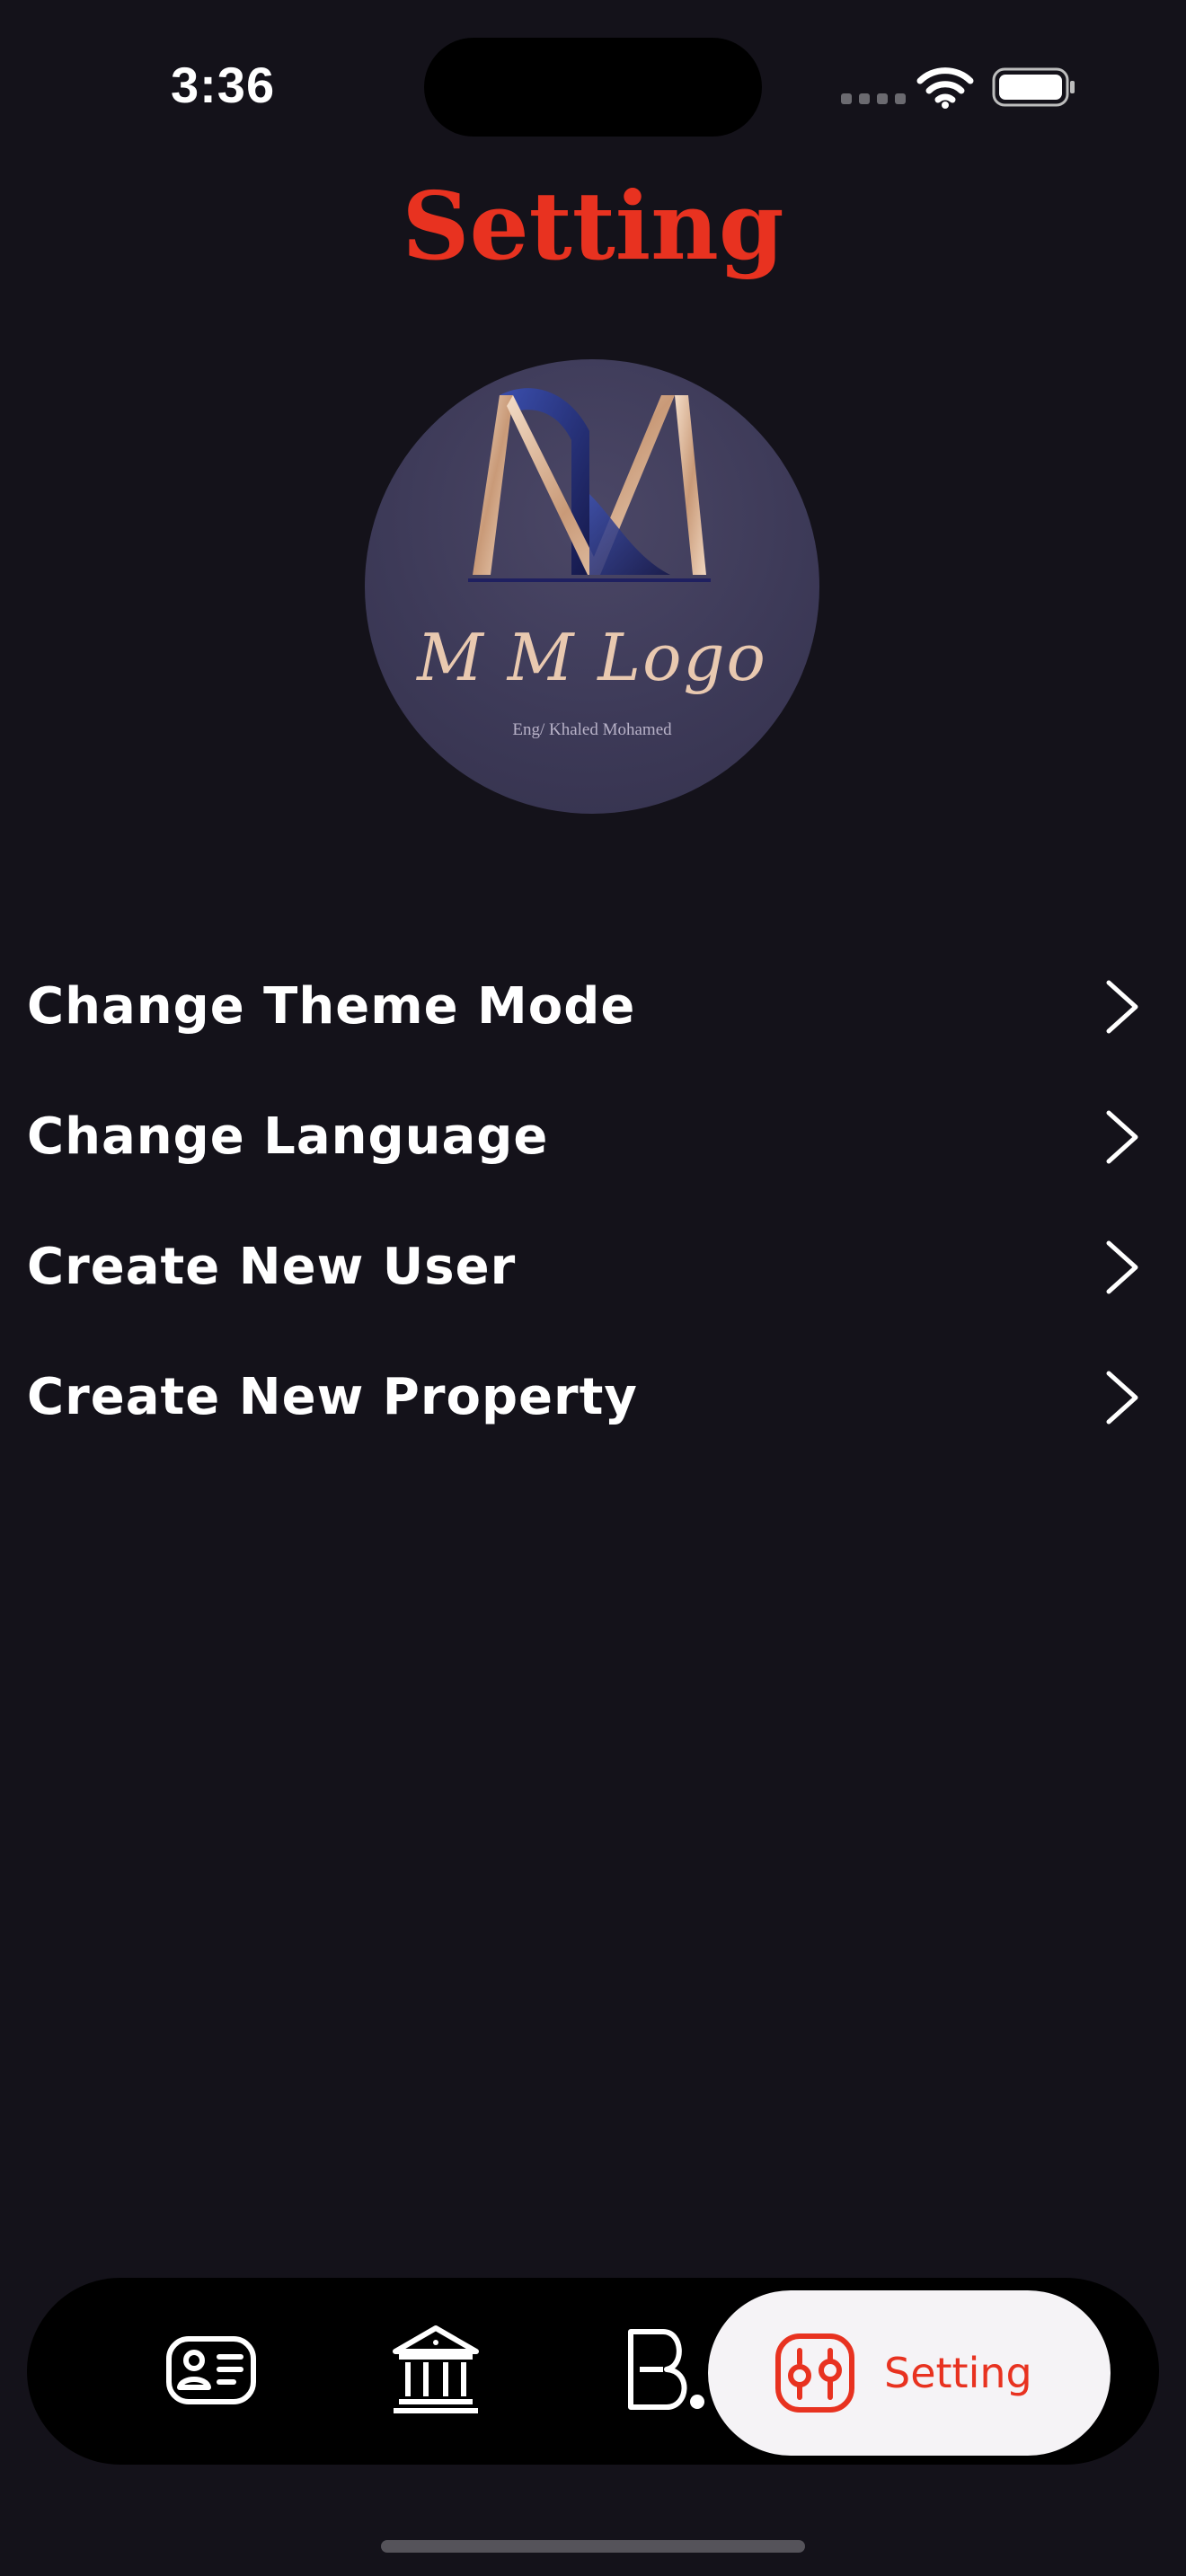  What do you see at coordinates (873, 98) in the screenshot?
I see `cellular-icon` at bounding box center [873, 98].